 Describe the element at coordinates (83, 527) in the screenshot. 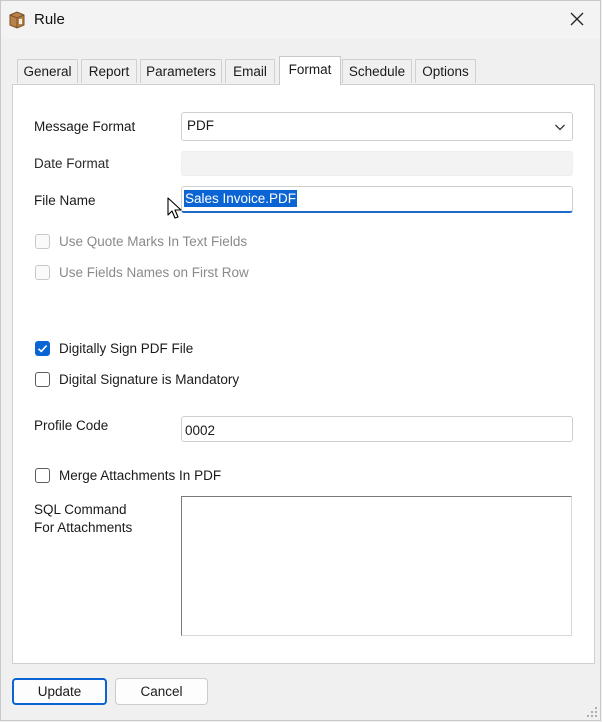

I see `sql-command-label-line2: For Attachments` at that location.